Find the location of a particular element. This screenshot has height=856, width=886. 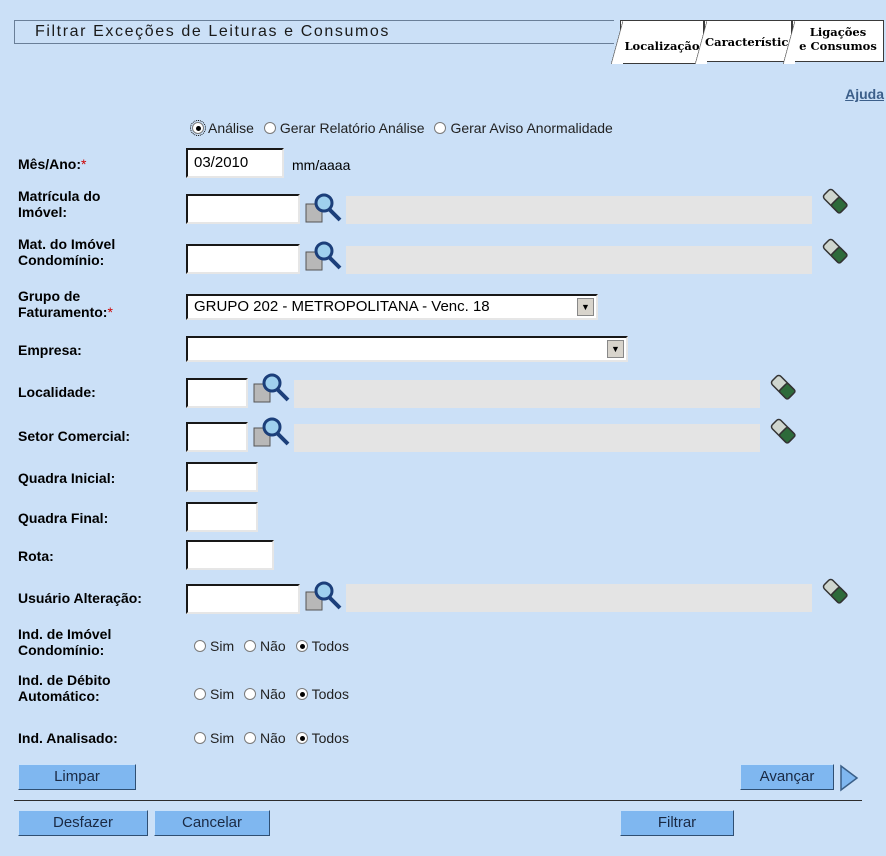

radio-gerar-aviso-label: Gerar Aviso Anormalidade is located at coordinates (531, 128).